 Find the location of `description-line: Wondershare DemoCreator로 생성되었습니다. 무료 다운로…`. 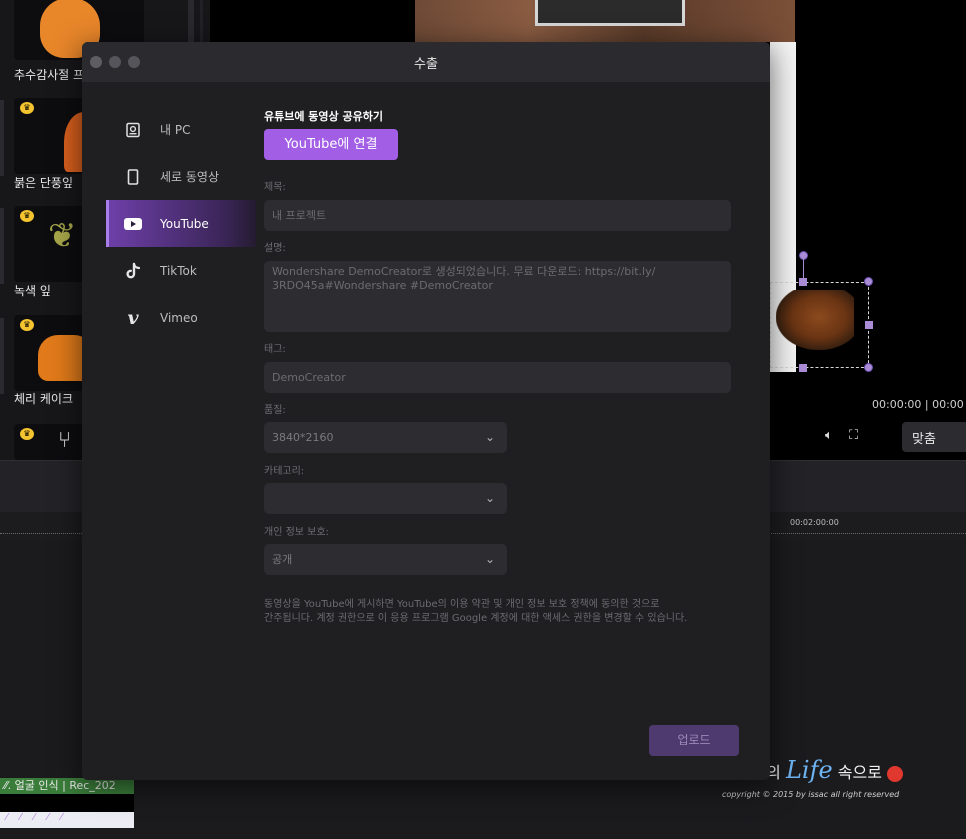

description-line: Wondershare DemoCreator로 생성되었습니다. 무료 다운로… is located at coordinates (464, 271).